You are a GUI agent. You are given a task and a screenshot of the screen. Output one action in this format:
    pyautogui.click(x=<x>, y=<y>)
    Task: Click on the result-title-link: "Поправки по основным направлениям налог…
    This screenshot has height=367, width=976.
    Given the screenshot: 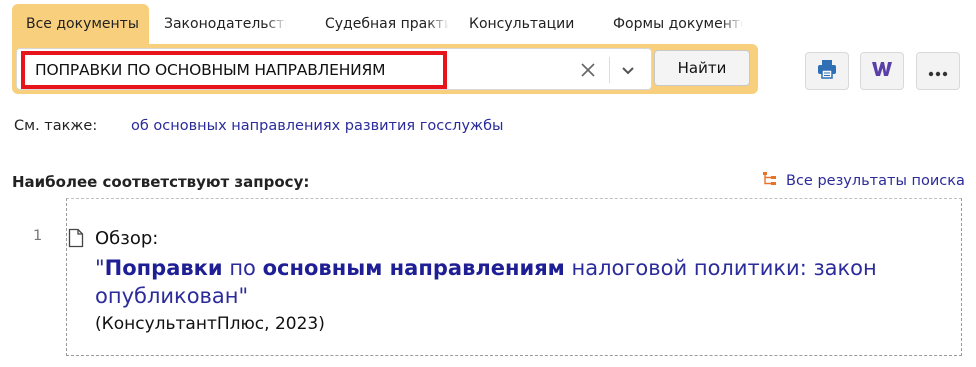 What is the action you would take?
    pyautogui.click(x=495, y=282)
    